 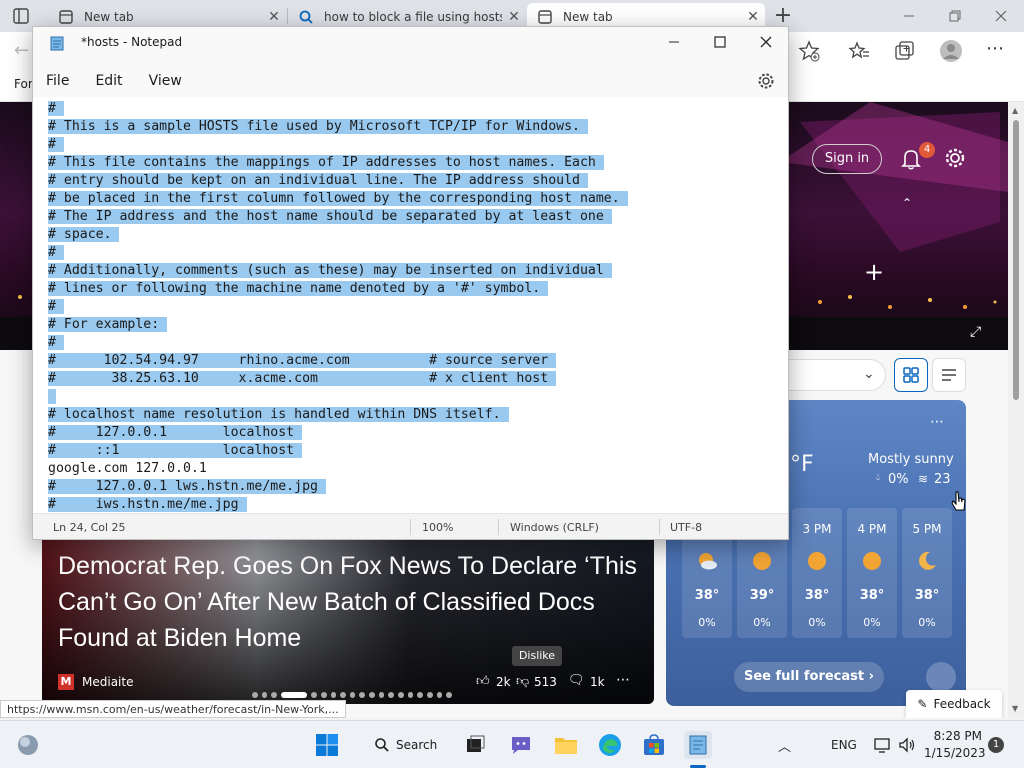 I want to click on hour-column: 5 PM 38° 0%, so click(x=927, y=573).